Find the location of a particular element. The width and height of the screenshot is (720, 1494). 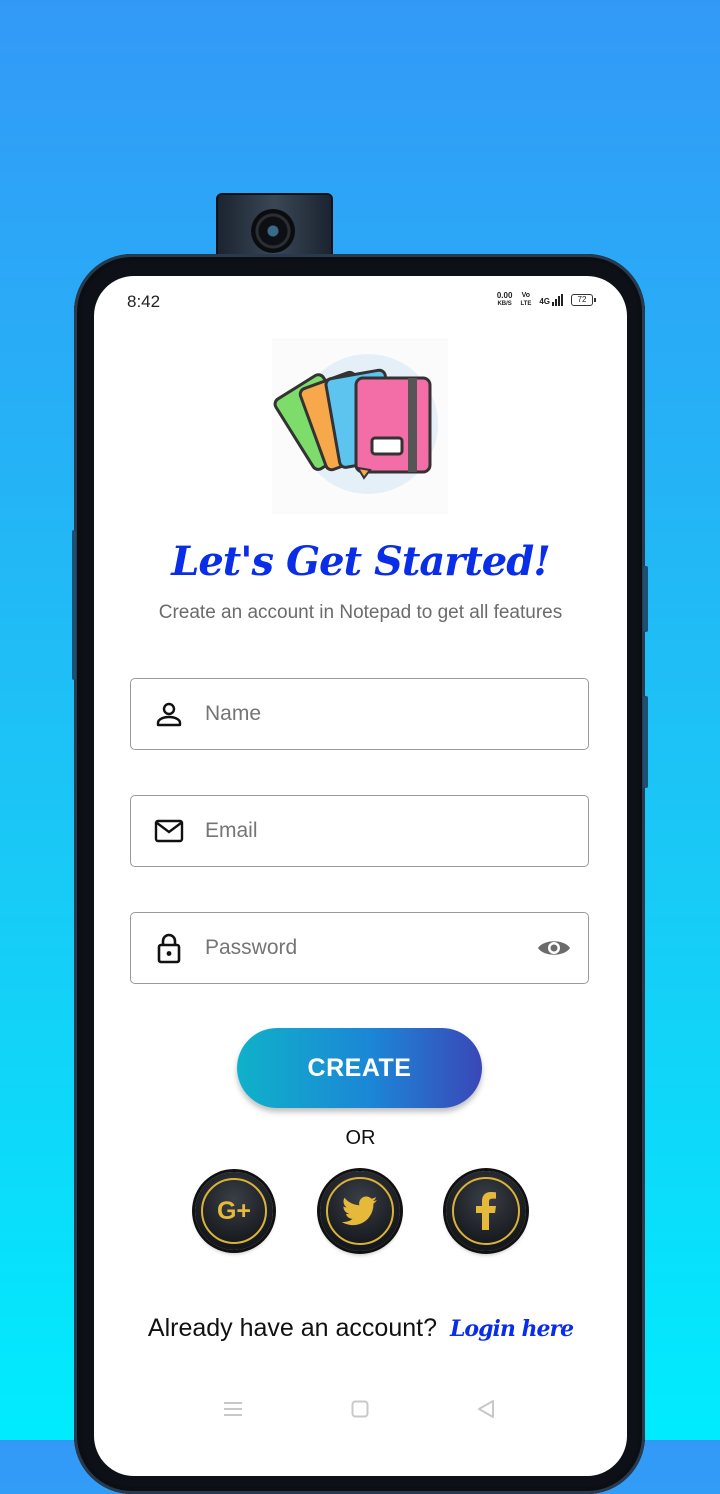

google-plus-button: G+ is located at coordinates (234, 1211).